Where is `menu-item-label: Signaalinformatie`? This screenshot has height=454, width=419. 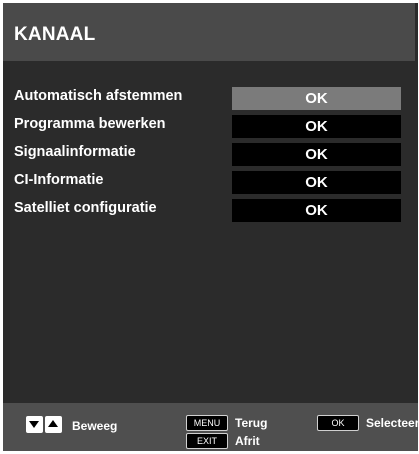 menu-item-label: Signaalinformatie is located at coordinates (75, 152).